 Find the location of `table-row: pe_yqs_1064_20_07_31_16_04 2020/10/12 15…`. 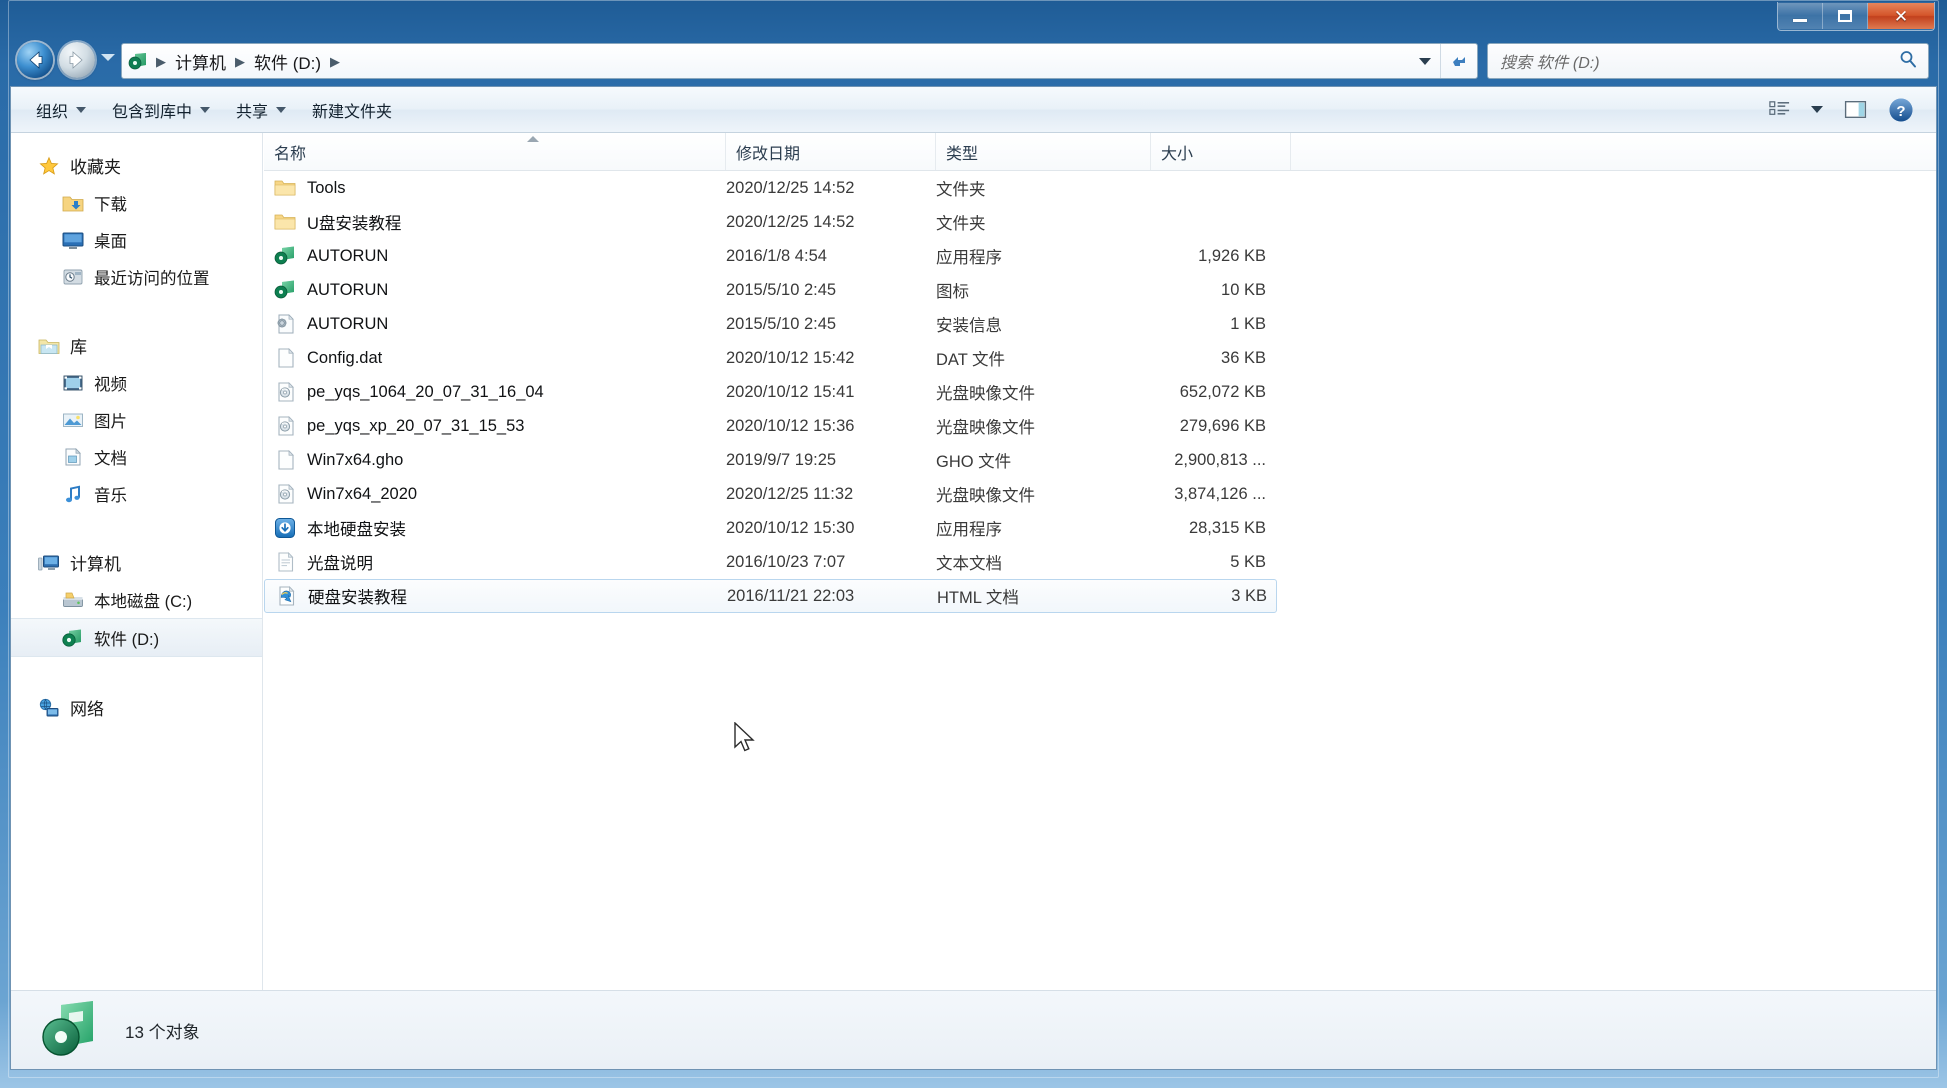

table-row: pe_yqs_1064_20_07_31_16_04 2020/10/12 15… is located at coordinates (1100, 392).